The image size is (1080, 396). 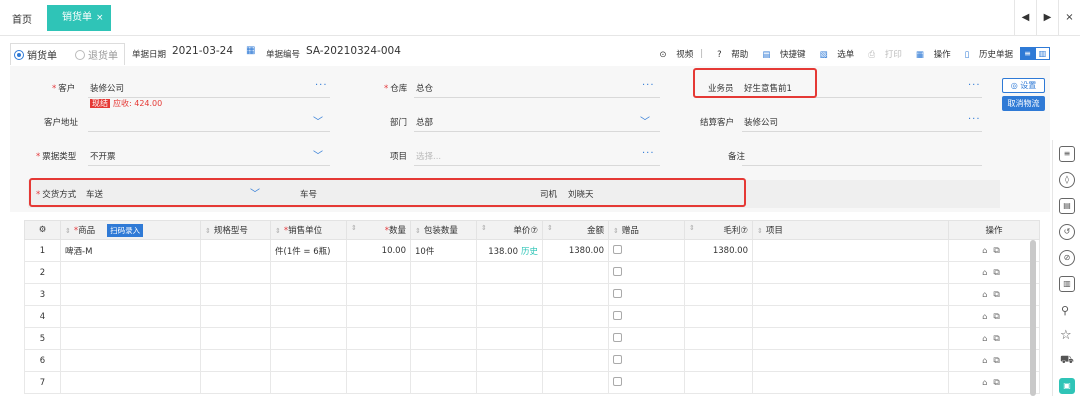 What do you see at coordinates (1023, 85) in the screenshot?
I see `settings-button: ◎ 设置` at bounding box center [1023, 85].